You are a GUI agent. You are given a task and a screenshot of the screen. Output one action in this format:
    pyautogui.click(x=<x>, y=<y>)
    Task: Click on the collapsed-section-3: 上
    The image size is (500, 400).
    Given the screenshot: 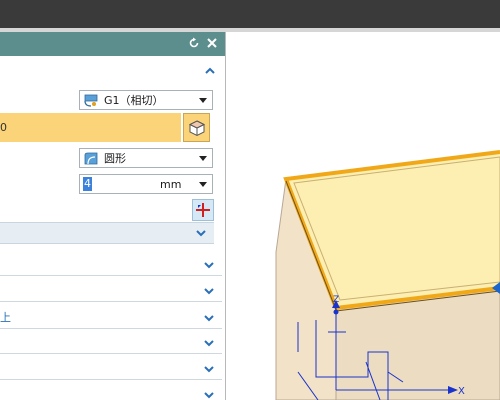 What is the action you would take?
    pyautogui.click(x=111, y=318)
    